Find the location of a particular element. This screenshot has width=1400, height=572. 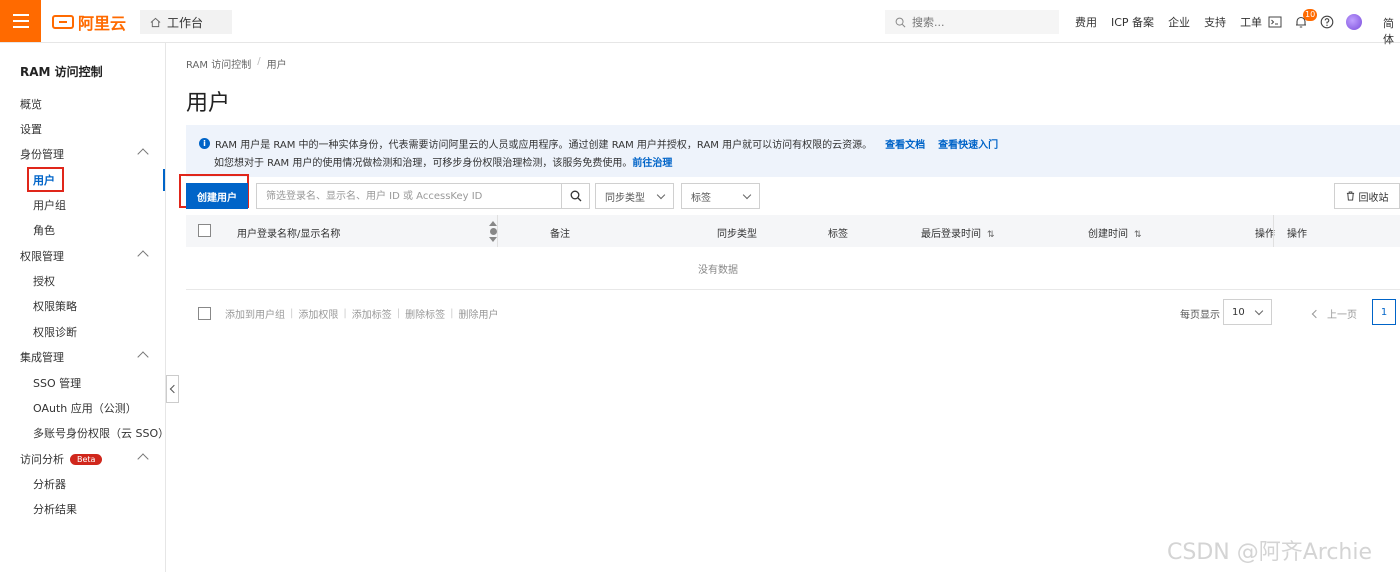

sidebar-item-oauth: OAuth 应用（公测） is located at coordinates (82, 408).